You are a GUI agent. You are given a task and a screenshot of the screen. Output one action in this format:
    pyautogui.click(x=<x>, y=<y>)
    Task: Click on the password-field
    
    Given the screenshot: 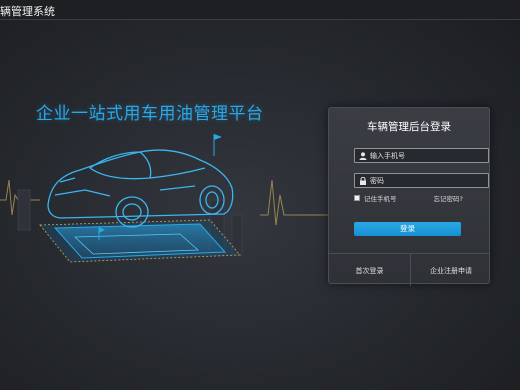 What is the action you would take?
    pyautogui.click(x=421, y=180)
    